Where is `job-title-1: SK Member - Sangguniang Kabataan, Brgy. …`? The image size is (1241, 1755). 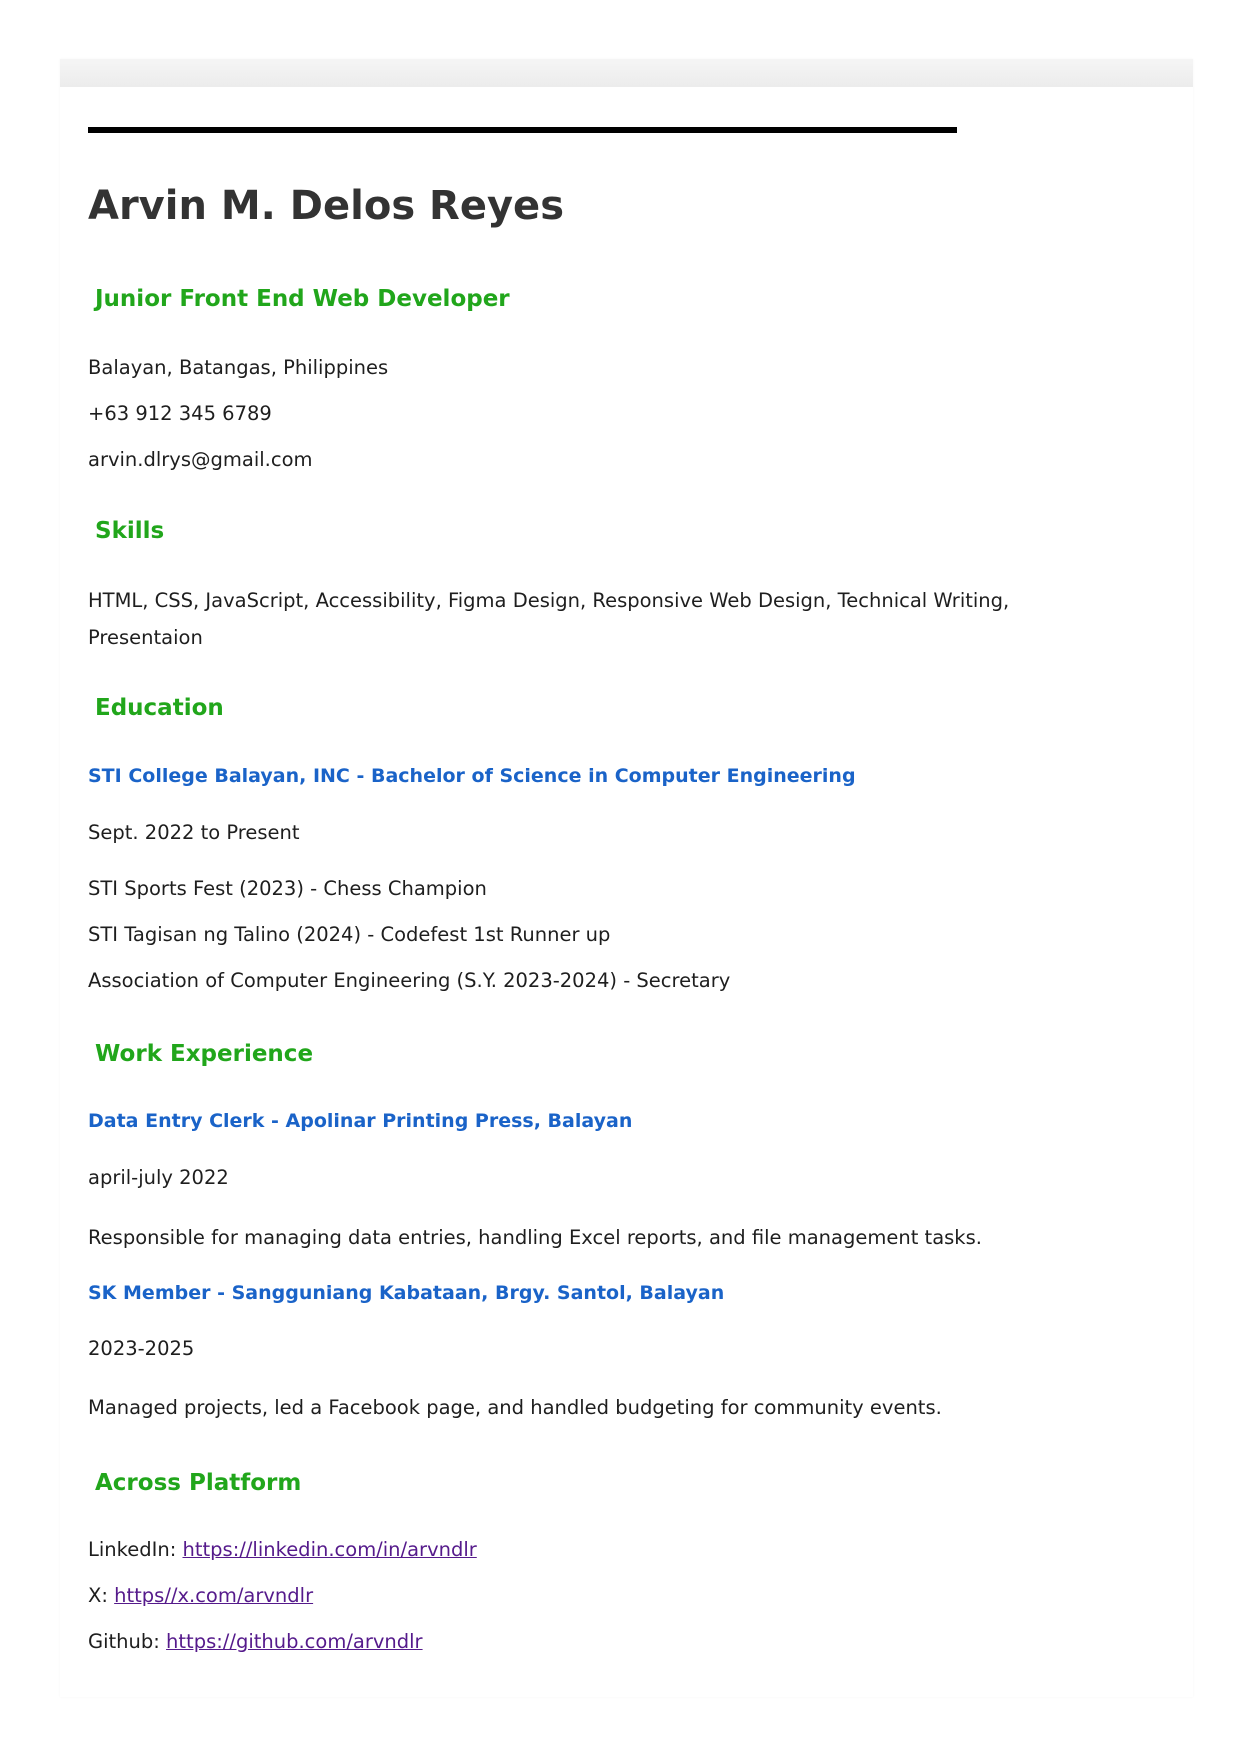 job-title-1: SK Member - Sangguniang Kabataan, Brgy. … is located at coordinates (406, 1293).